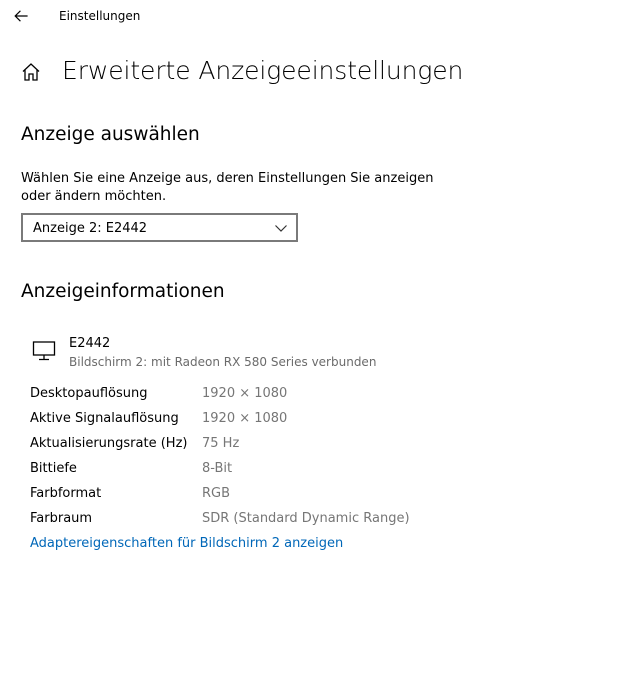  Describe the element at coordinates (123, 291) in the screenshot. I see `display-info-heading: Anzeigeinformationen` at that location.